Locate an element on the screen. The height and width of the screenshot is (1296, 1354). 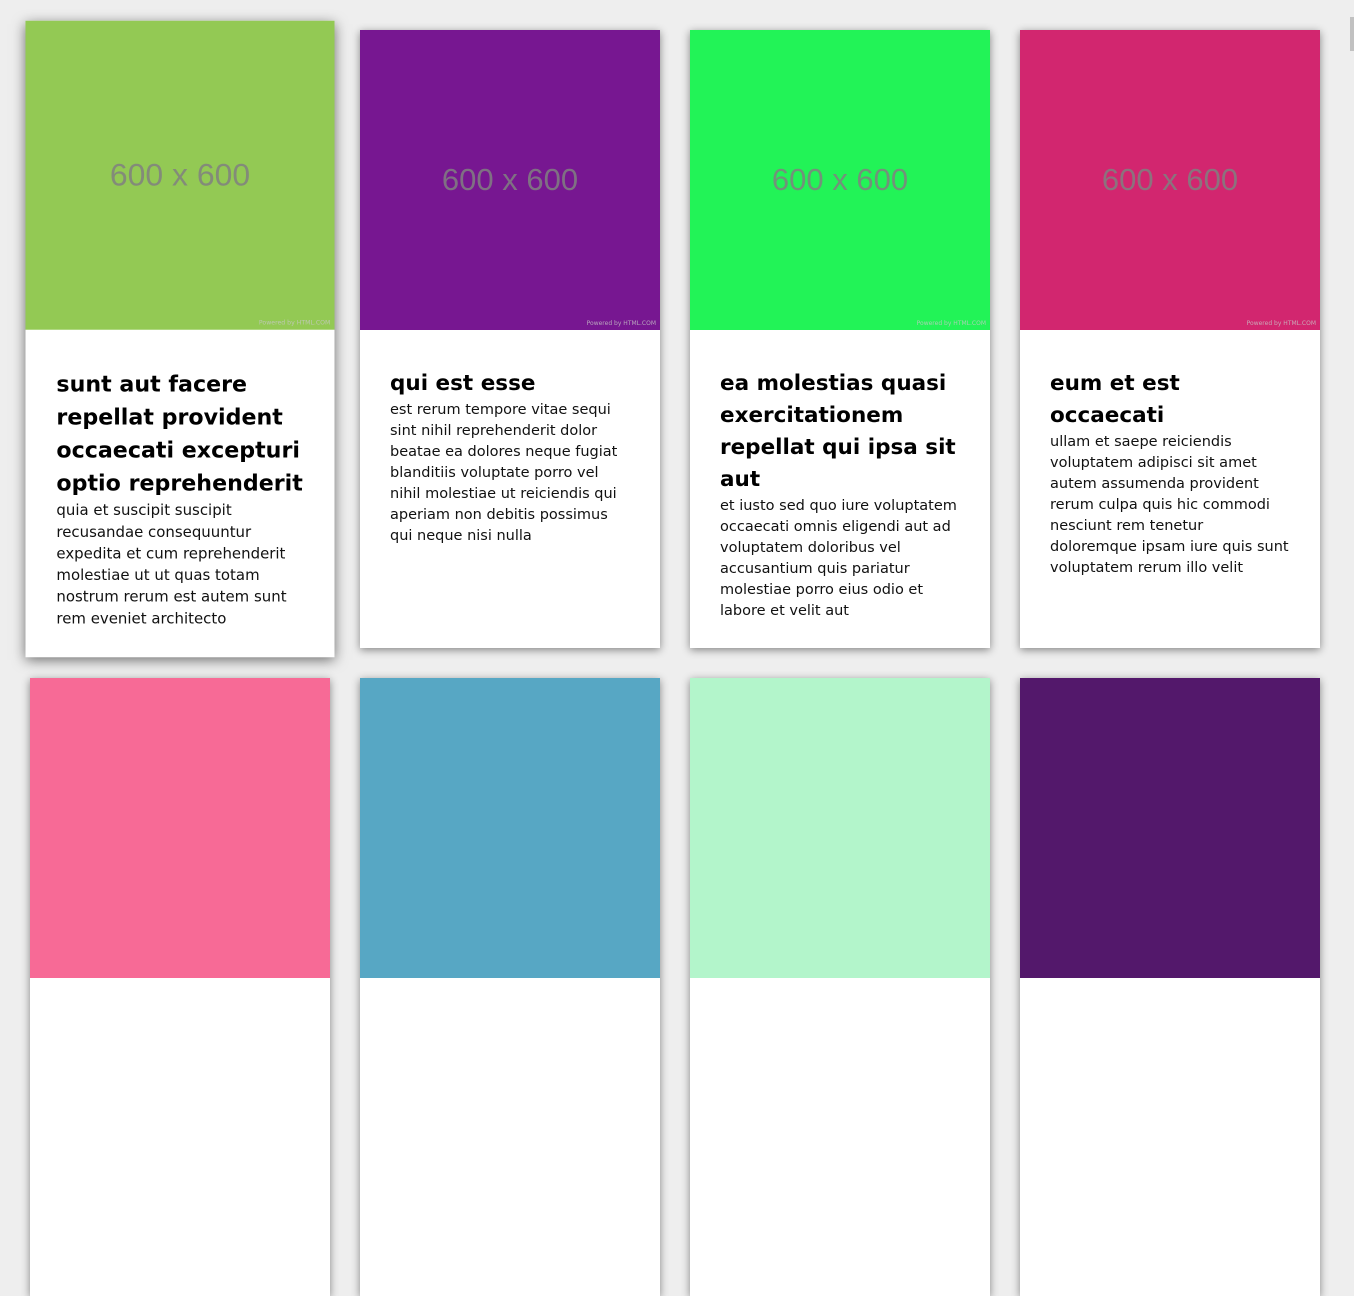
scrollbar is located at coordinates (1351, 383).